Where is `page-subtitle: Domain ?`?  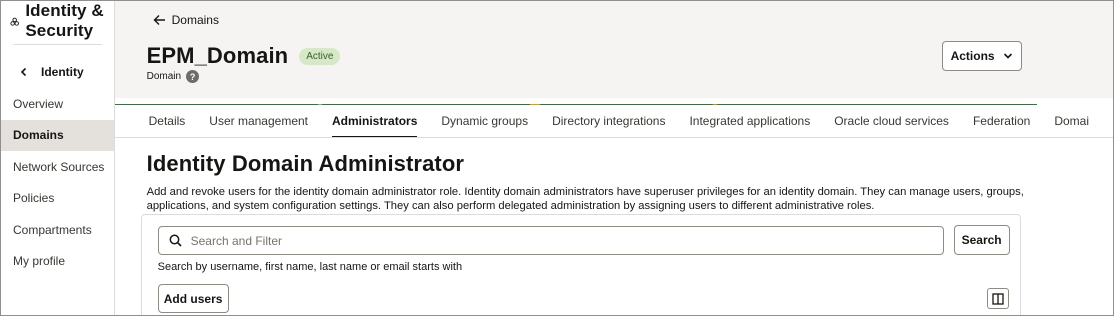 page-subtitle: Domain ? is located at coordinates (173, 76).